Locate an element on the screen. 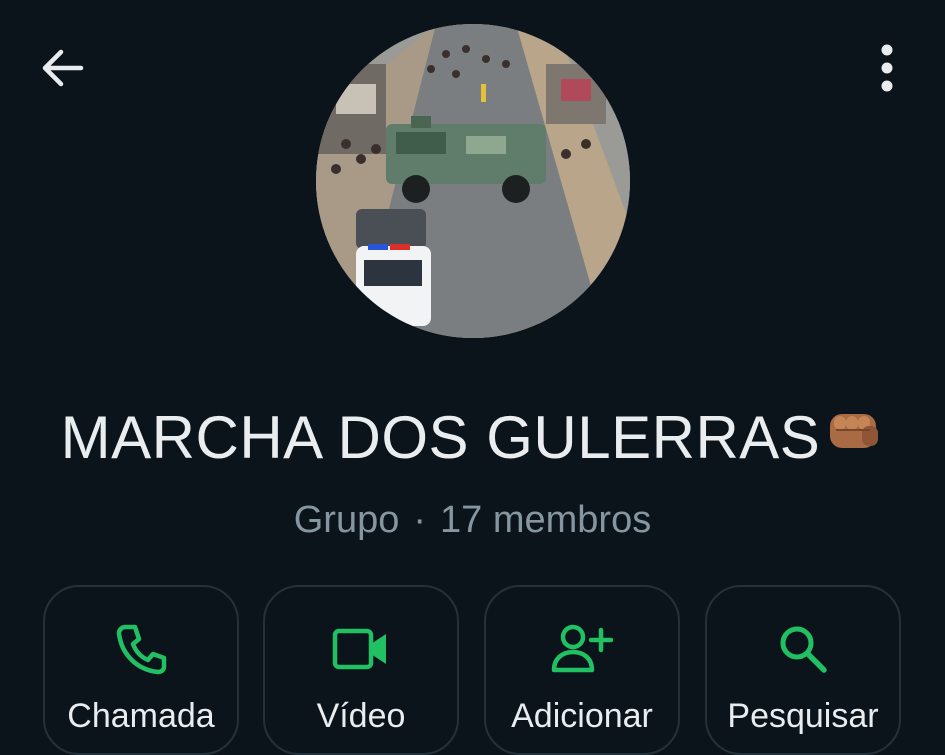  more-options-button is located at coordinates (887, 68).